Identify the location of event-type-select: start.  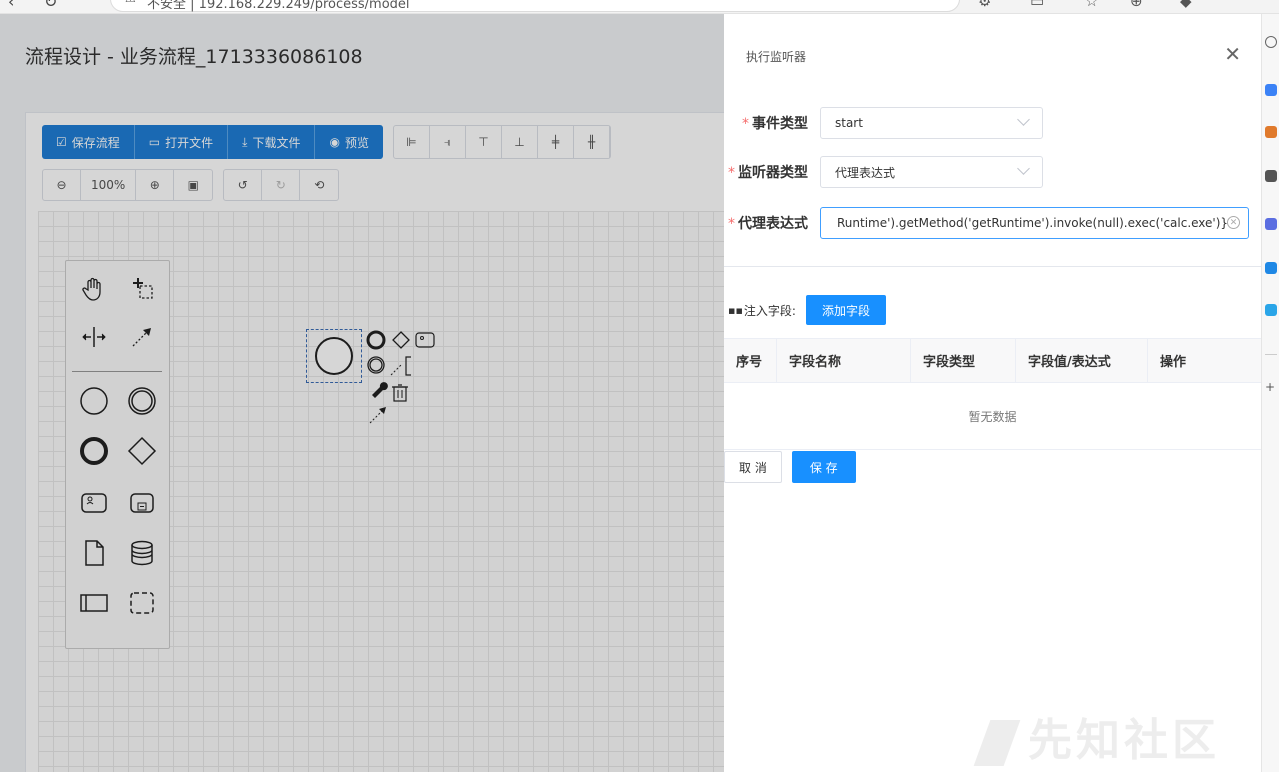
(931, 123).